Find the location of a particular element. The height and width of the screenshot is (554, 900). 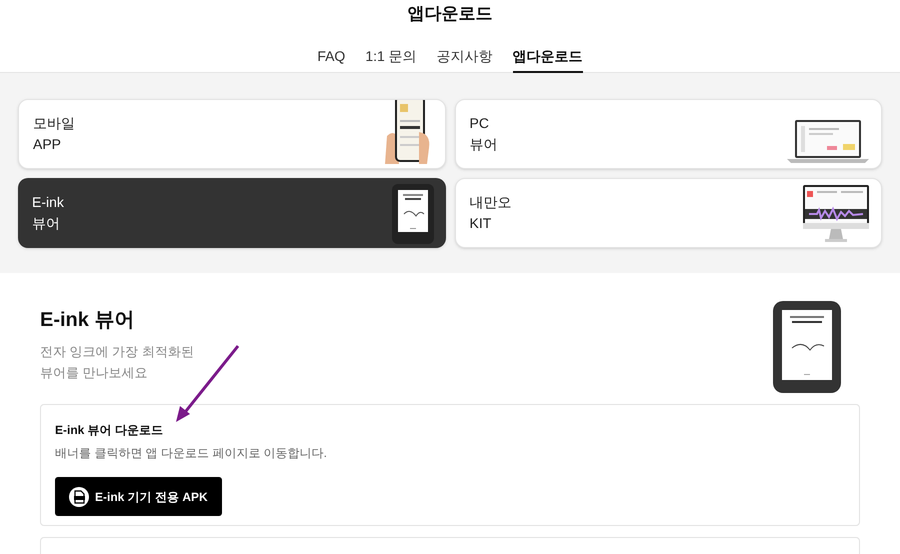

phone-in-hand-drawing is located at coordinates (407, 132).